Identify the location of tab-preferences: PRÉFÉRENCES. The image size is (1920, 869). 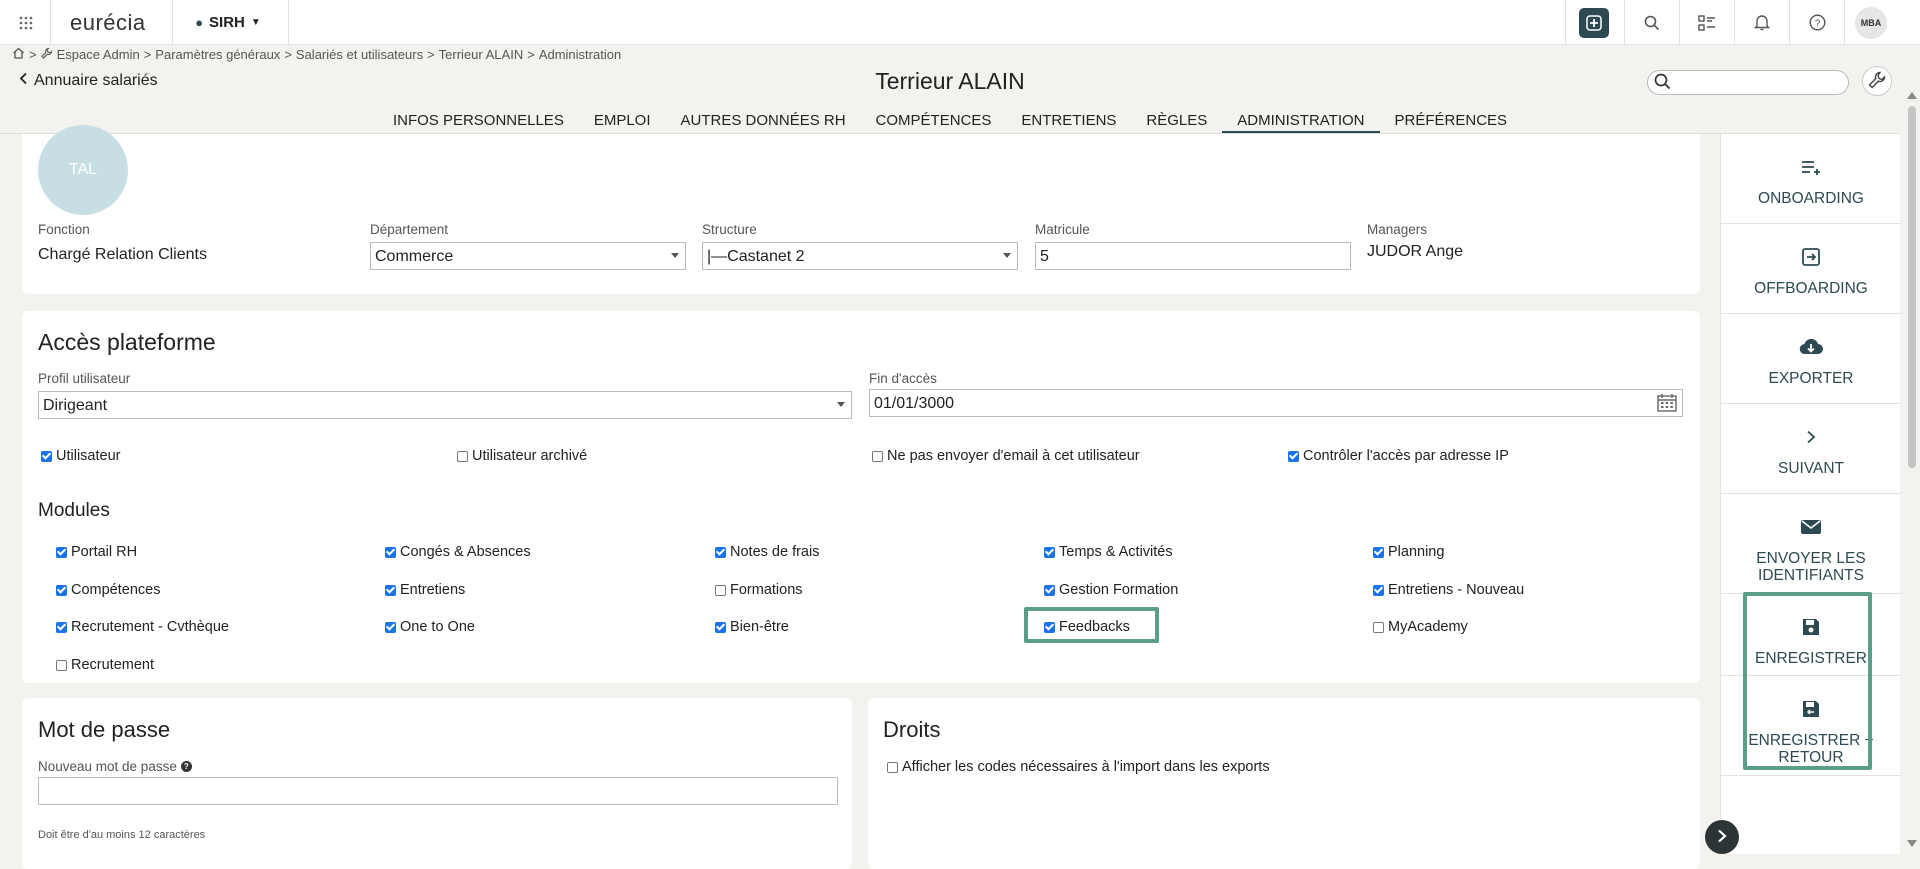
(1451, 122).